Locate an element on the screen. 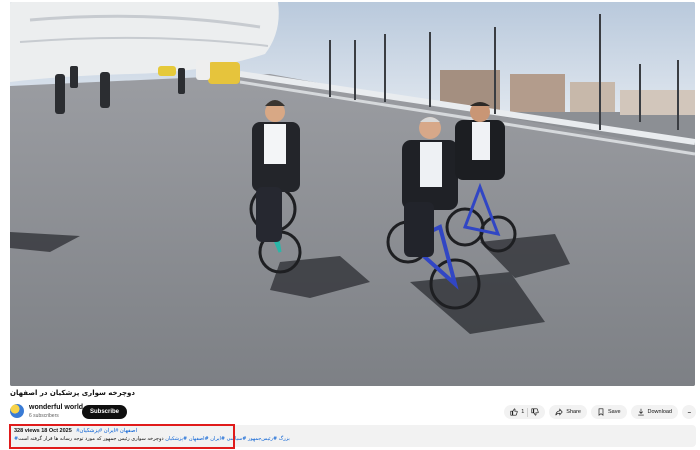 The image size is (700, 450). share-button: Share is located at coordinates (568, 412).